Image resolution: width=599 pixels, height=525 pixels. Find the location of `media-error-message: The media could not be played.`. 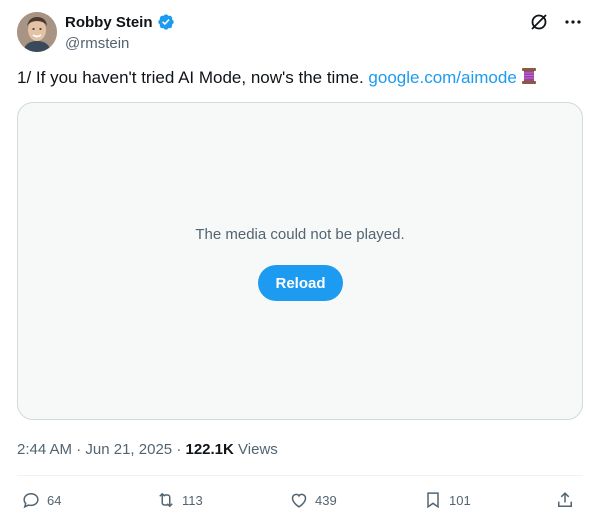

media-error-message: The media could not be played. is located at coordinates (300, 234).